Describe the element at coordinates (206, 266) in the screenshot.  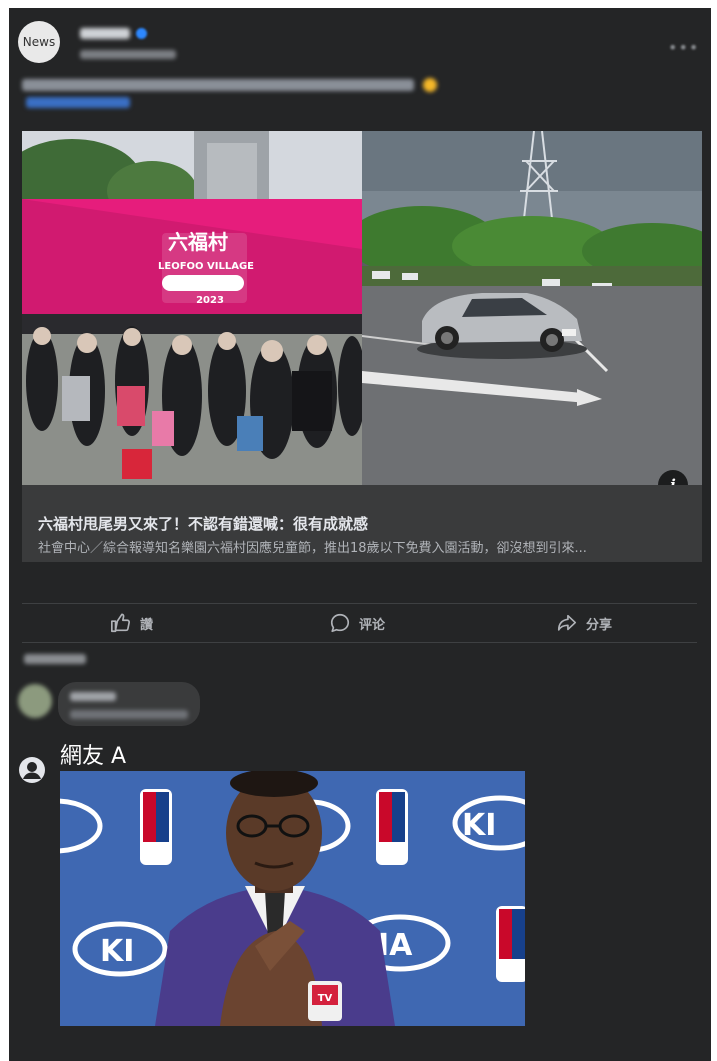
I see `park-sign-subtext: LEOFOO VILLAGE` at that location.